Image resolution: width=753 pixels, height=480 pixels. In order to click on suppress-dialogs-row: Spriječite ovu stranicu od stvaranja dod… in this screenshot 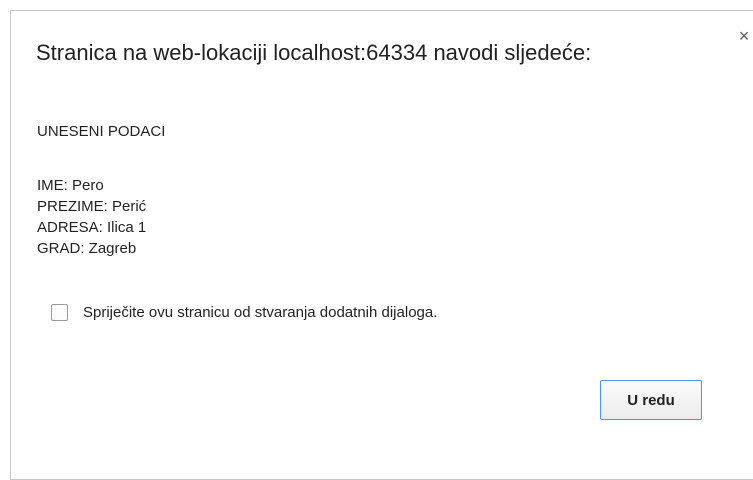, I will do `click(244, 312)`.